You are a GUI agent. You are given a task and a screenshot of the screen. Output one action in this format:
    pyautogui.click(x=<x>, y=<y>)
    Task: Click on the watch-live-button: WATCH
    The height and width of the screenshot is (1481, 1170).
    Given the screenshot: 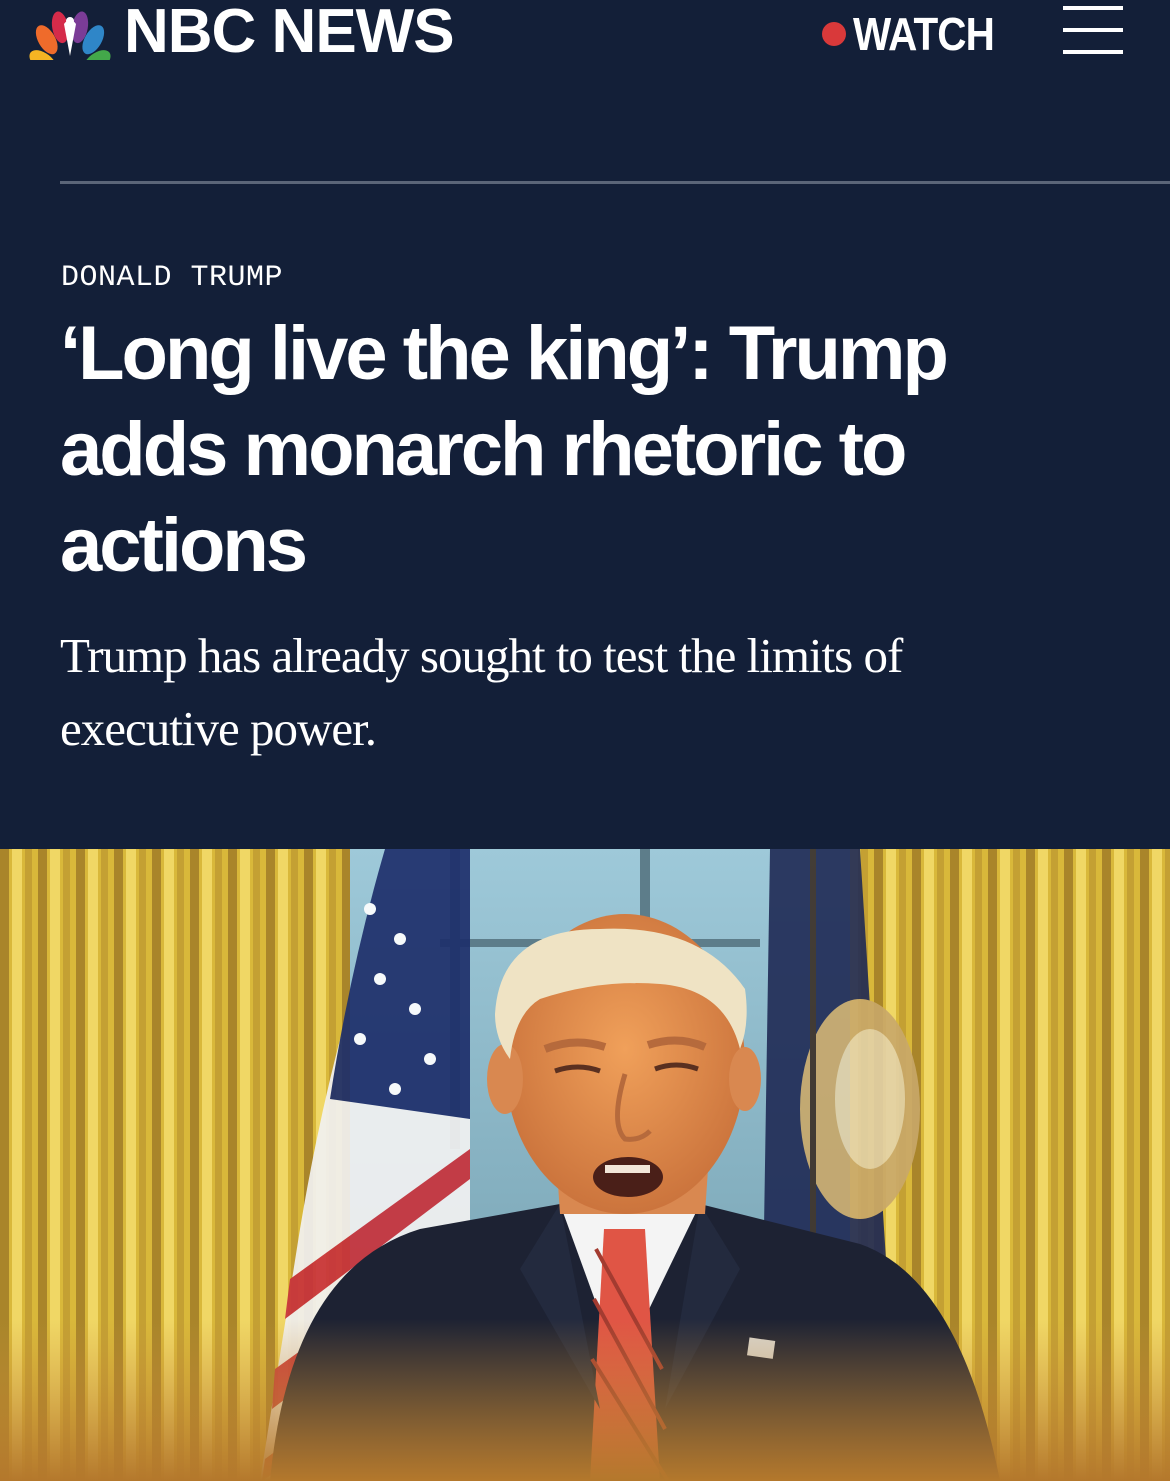 What is the action you would take?
    pyautogui.click(x=917, y=34)
    